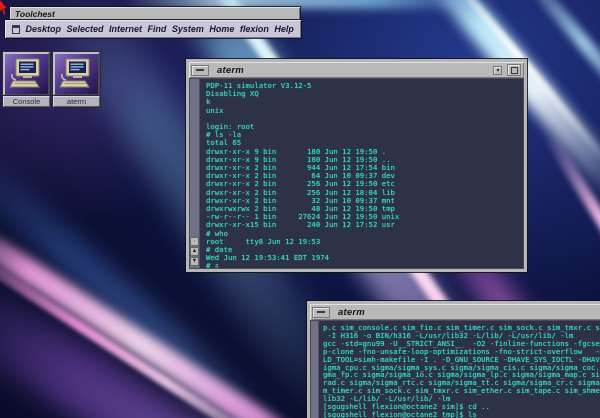 The width and height of the screenshot is (600, 418). What do you see at coordinates (356, 70) in the screenshot?
I see `main-titlebar: aterm` at bounding box center [356, 70].